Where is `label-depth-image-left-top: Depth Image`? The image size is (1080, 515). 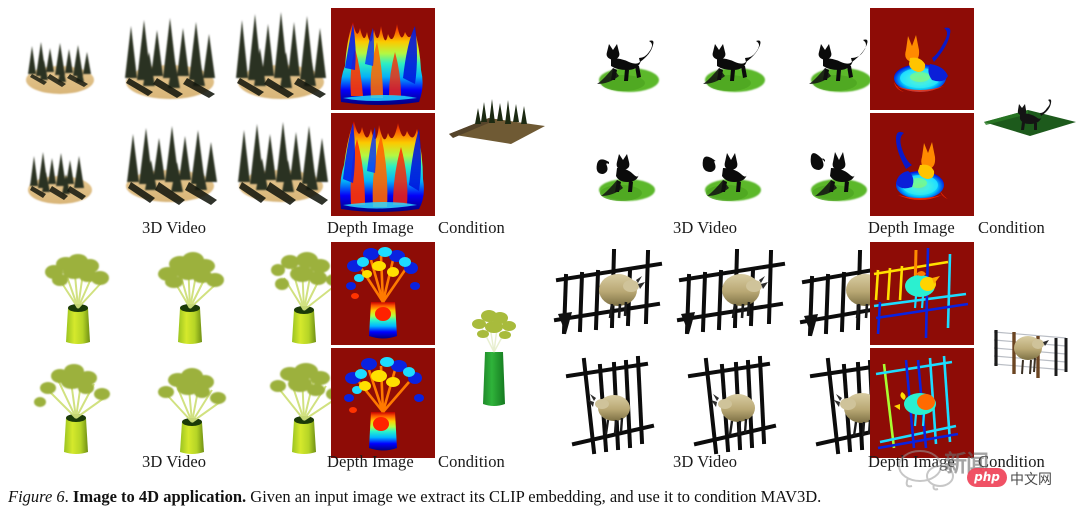
label-depth-image-left-top: Depth Image is located at coordinates (370, 227).